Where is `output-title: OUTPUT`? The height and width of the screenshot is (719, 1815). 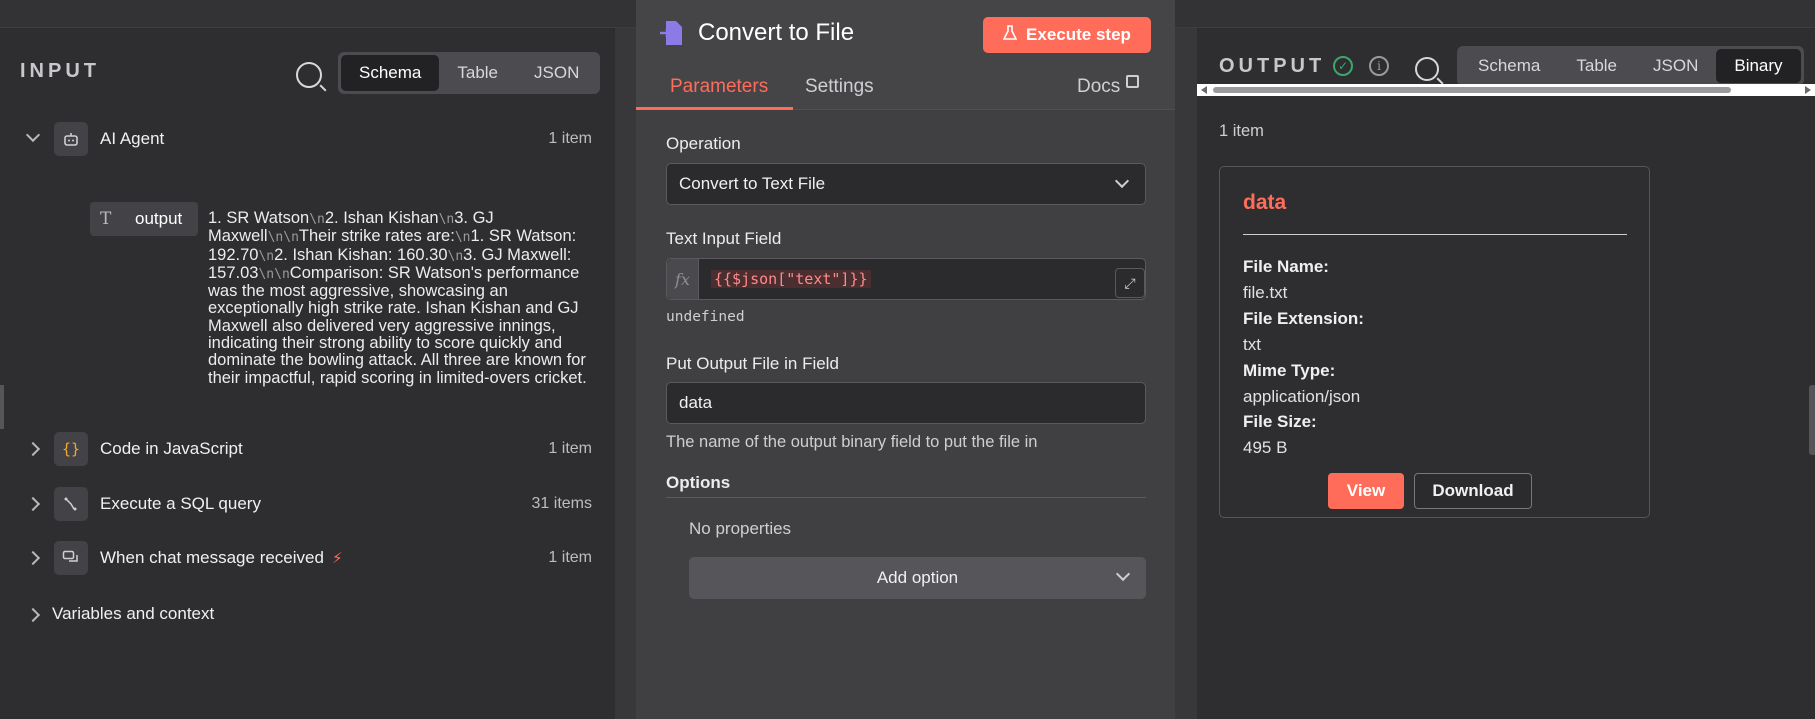
output-title: OUTPUT is located at coordinates (1272, 66).